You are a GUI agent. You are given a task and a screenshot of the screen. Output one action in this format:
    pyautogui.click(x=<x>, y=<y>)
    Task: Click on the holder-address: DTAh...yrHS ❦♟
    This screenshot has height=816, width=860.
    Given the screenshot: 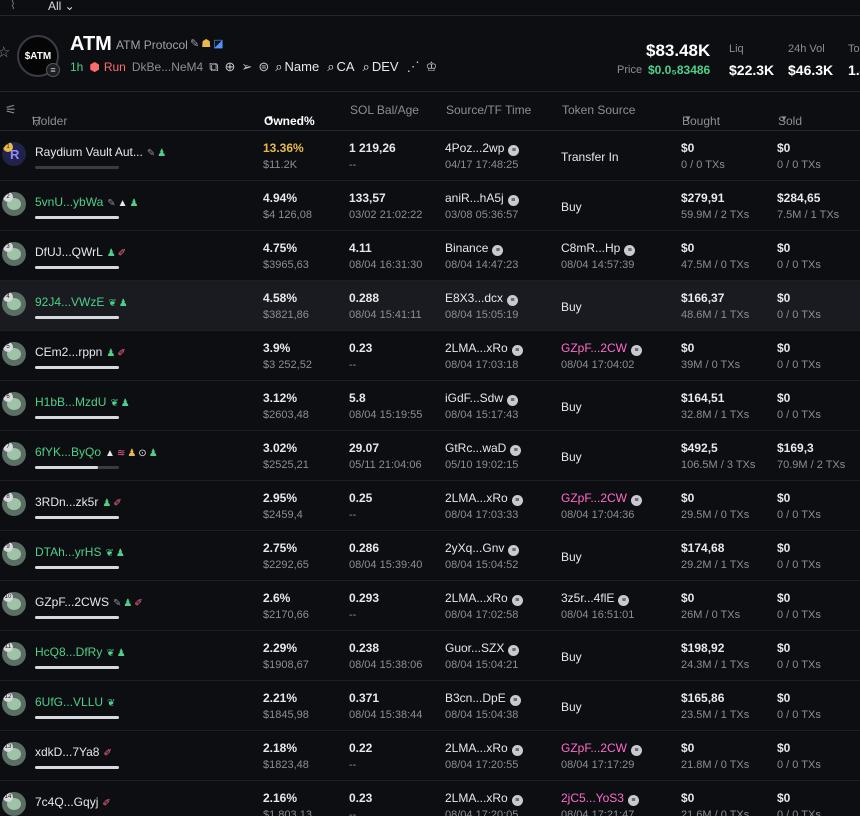 What is the action you would take?
    pyautogui.click(x=81, y=552)
    